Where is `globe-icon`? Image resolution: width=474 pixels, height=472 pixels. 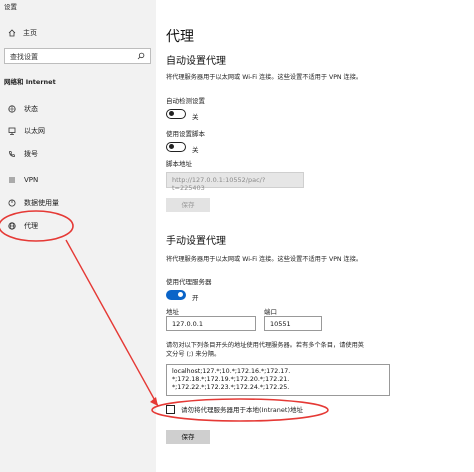
globe-icon is located at coordinates (12, 226).